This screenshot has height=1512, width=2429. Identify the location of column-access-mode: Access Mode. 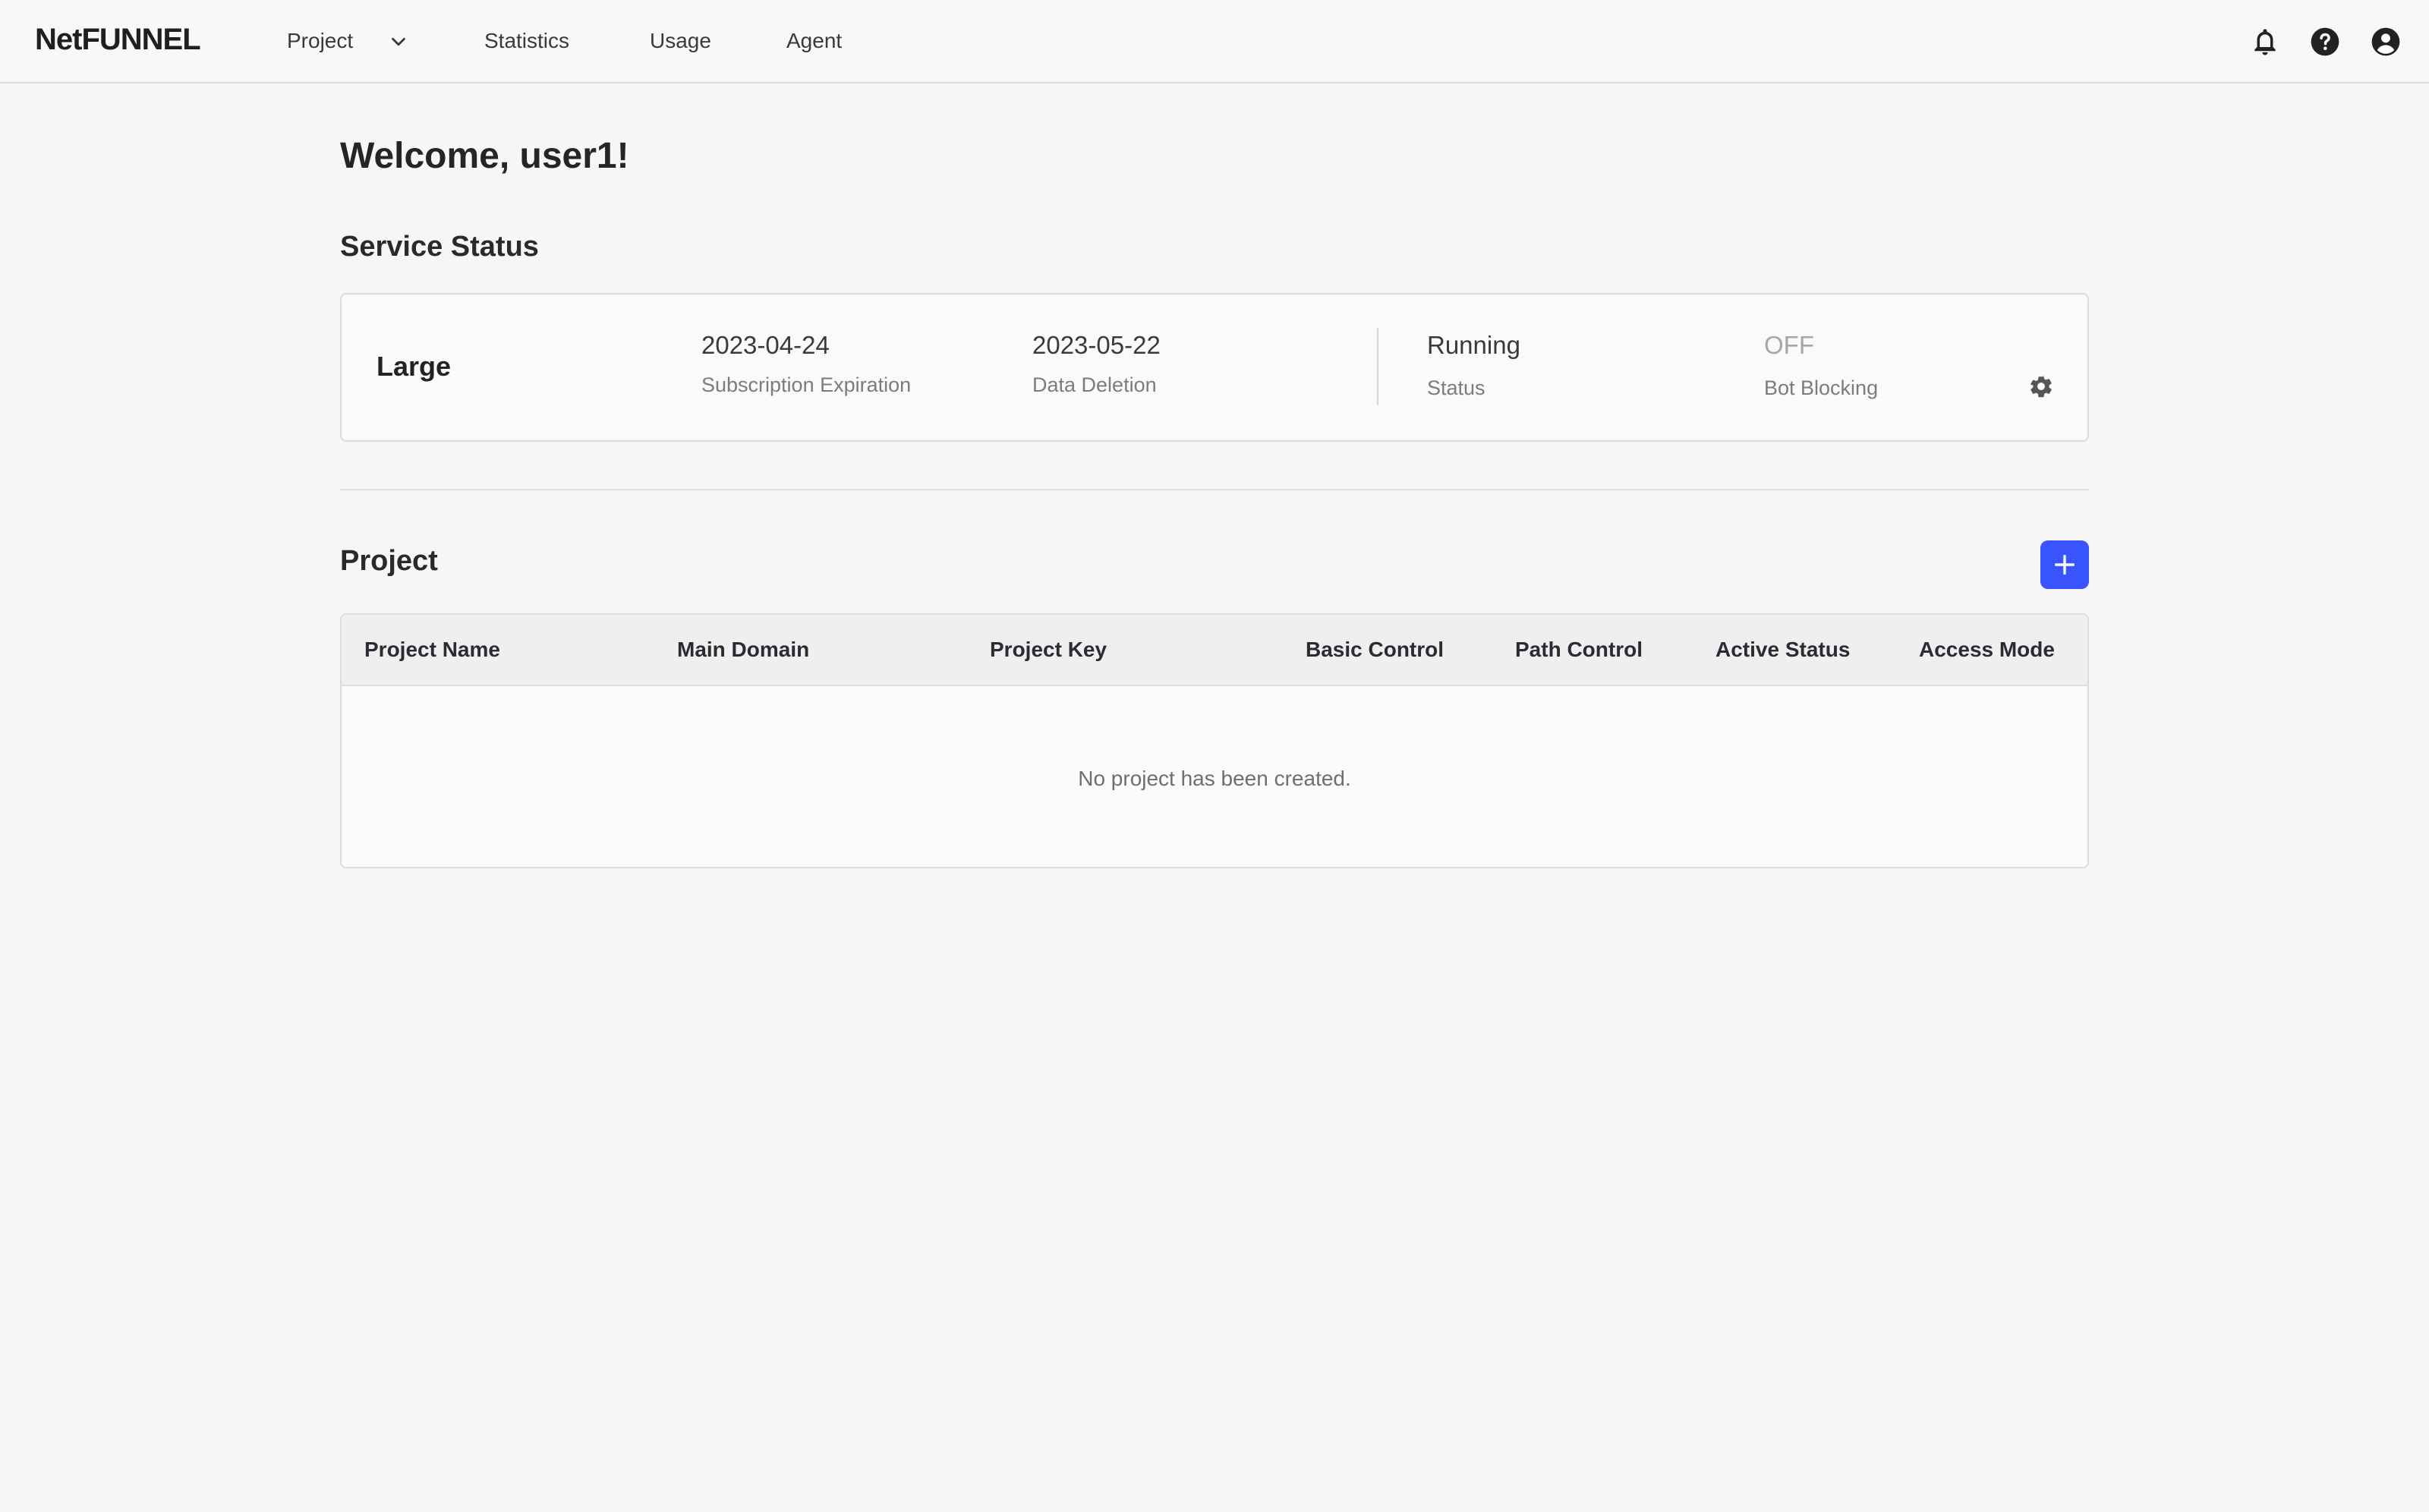
(1987, 650).